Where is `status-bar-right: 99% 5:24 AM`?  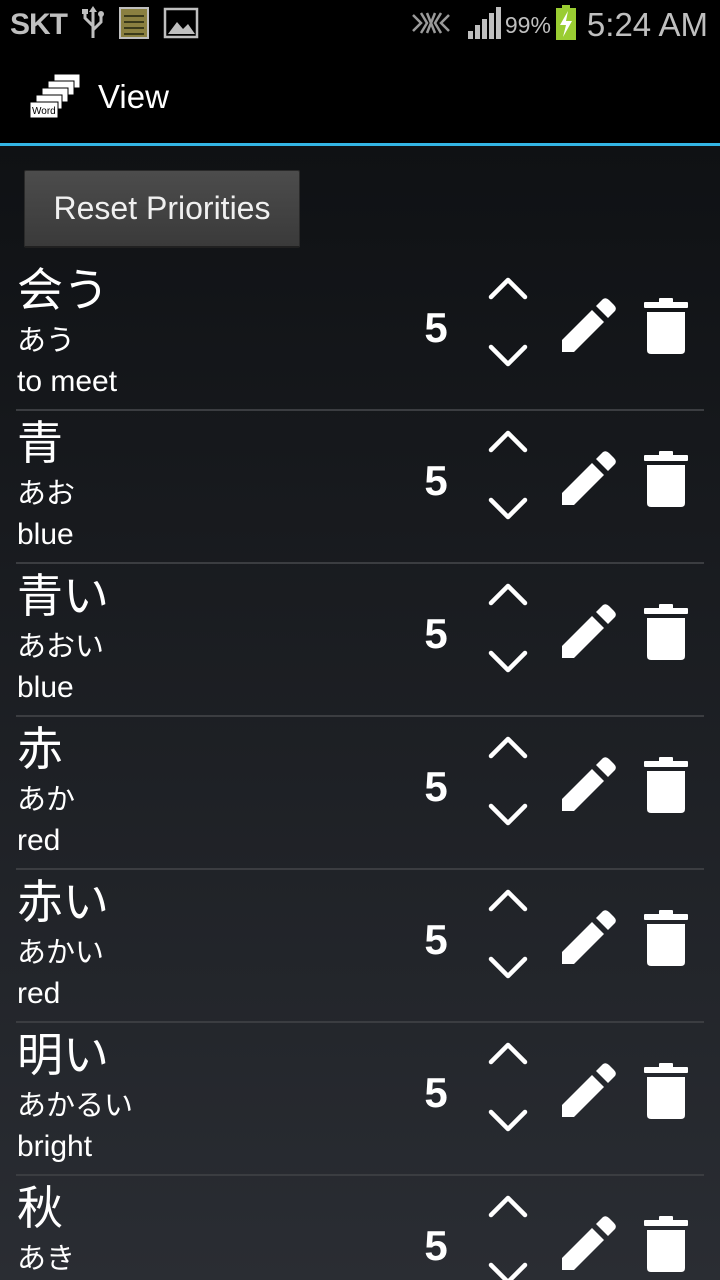 status-bar-right: 99% 5:24 AM is located at coordinates (559, 25).